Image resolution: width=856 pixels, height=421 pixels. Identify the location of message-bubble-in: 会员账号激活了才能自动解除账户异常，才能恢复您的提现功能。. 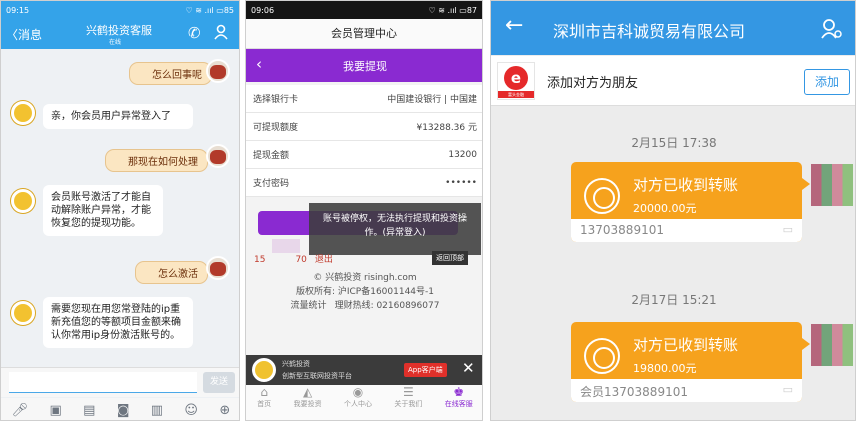
(103, 210).